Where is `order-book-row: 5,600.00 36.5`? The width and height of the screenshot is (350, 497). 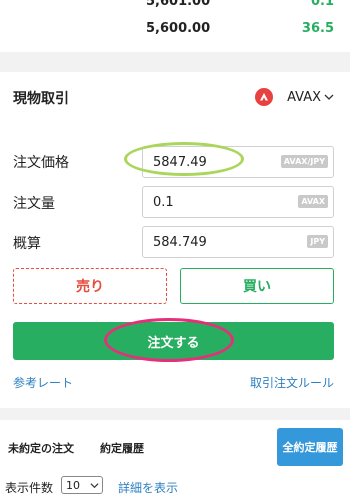
order-book-row: 5,600.00 36.5 is located at coordinates (175, 31).